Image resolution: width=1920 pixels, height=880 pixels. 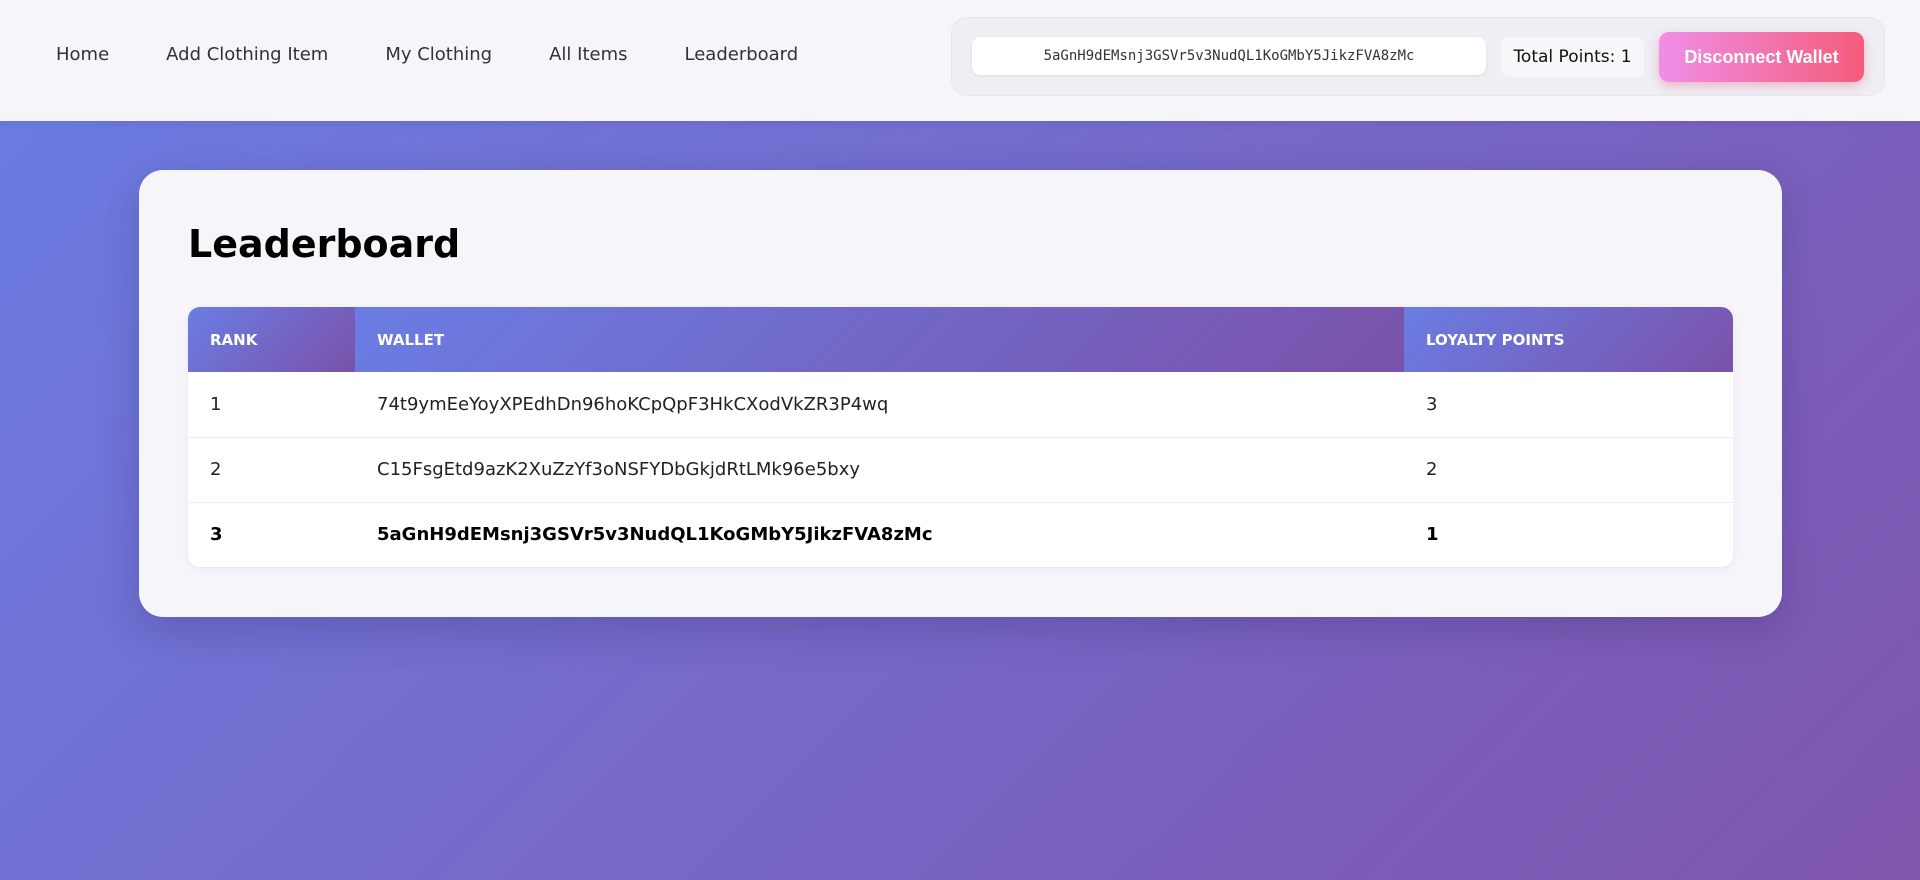 I want to click on points-cell: 3, so click(x=1568, y=405).